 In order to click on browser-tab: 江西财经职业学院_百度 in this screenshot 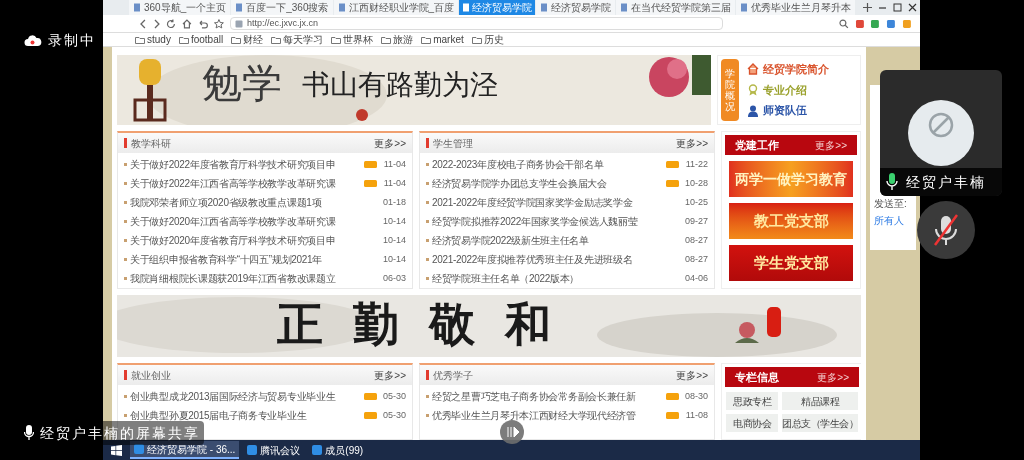, I will do `click(396, 7)`.